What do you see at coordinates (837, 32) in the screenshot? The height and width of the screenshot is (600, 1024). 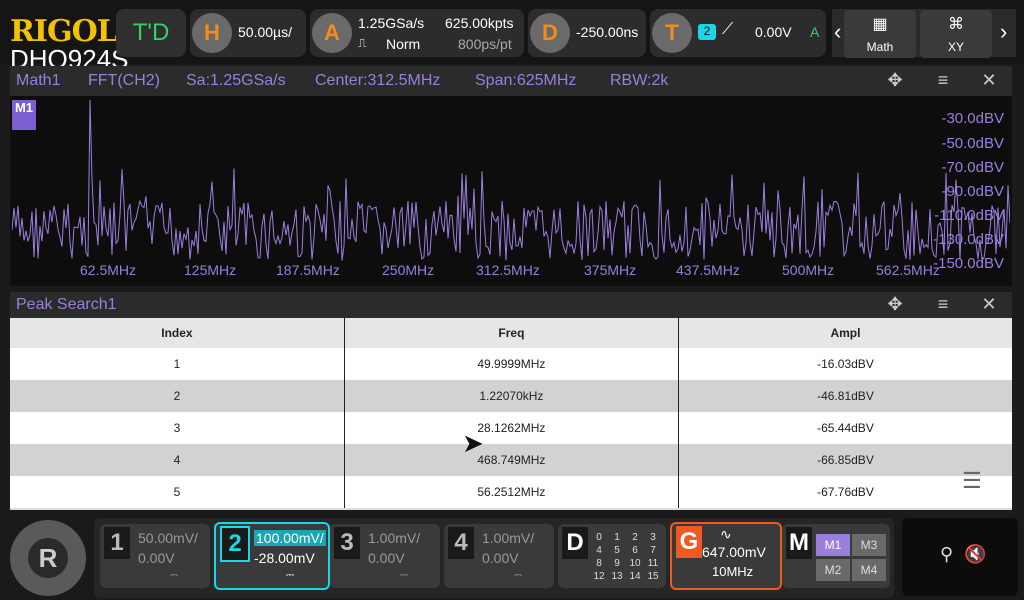 I see `chevron-left-icon: ‹` at bounding box center [837, 32].